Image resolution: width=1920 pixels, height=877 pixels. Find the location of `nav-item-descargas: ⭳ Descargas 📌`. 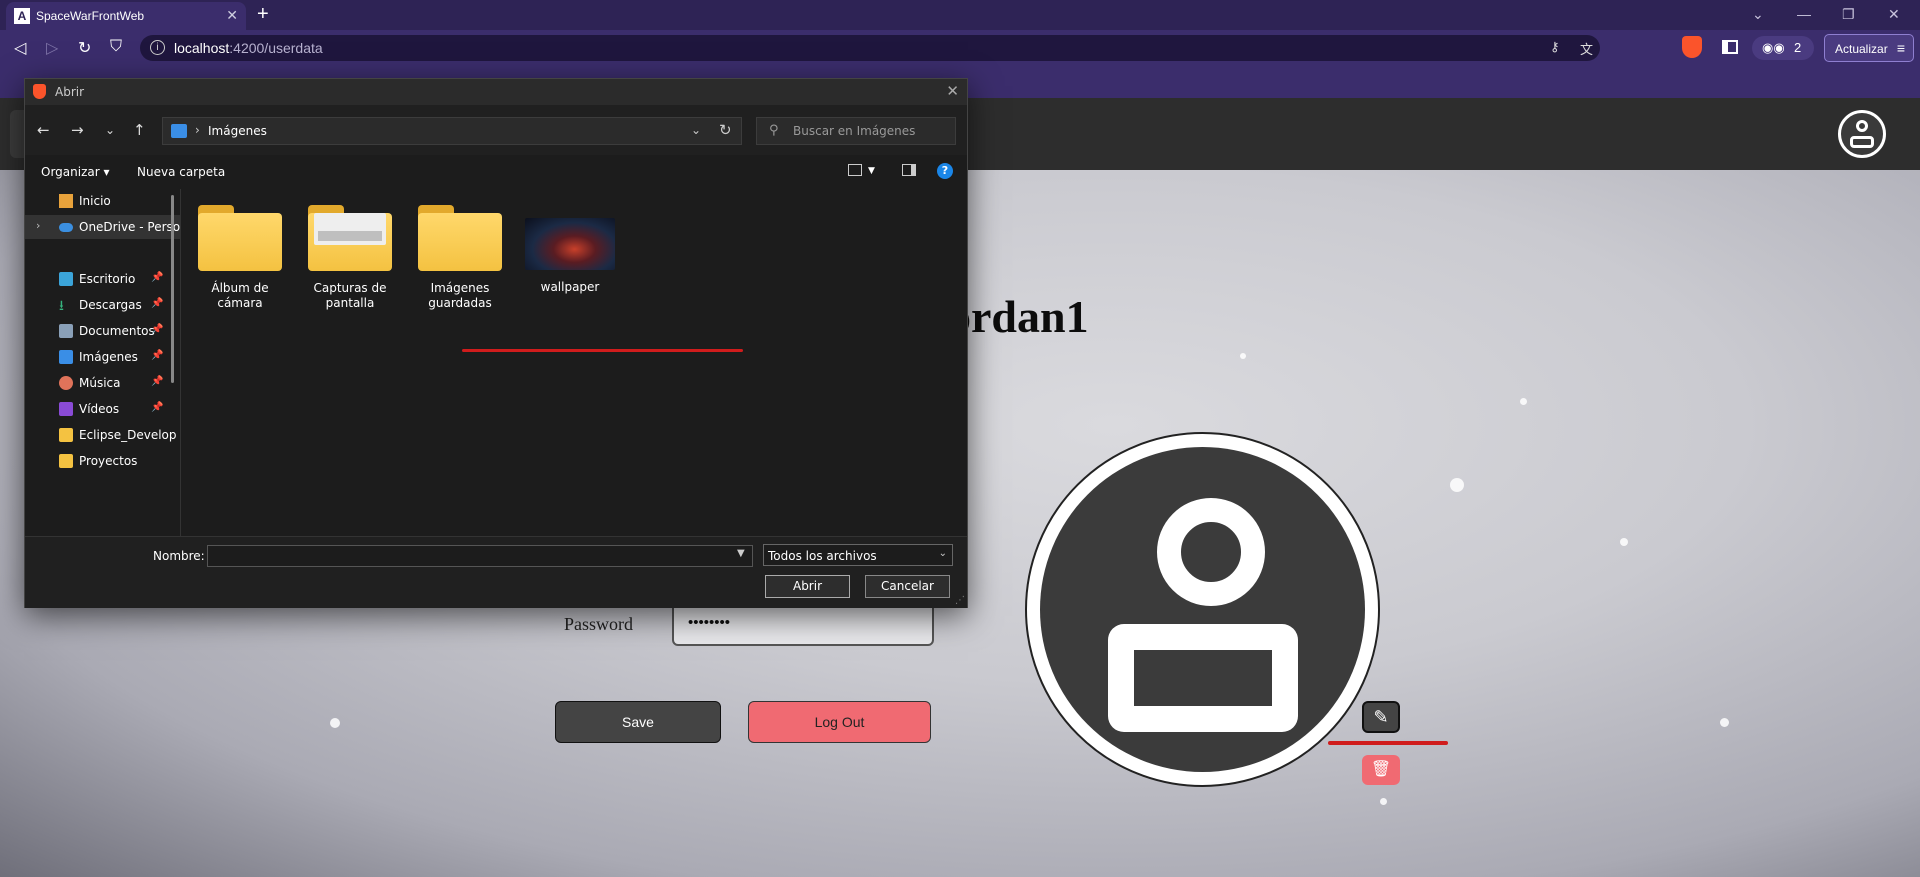

nav-item-descargas: ⭳ Descargas 📌 is located at coordinates (102, 305).